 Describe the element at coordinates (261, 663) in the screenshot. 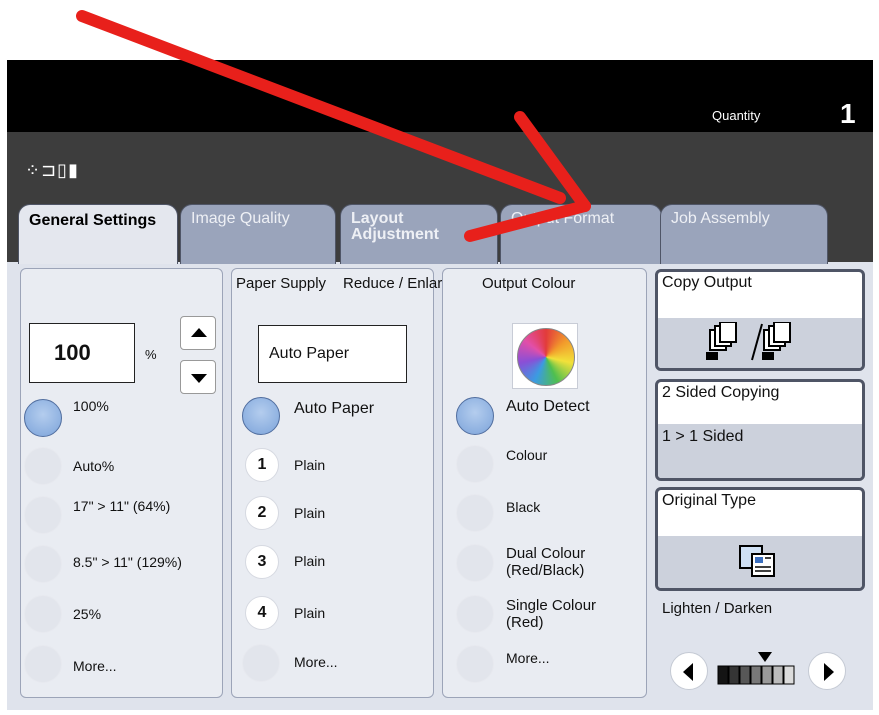

I see `radio-more-paper` at that location.